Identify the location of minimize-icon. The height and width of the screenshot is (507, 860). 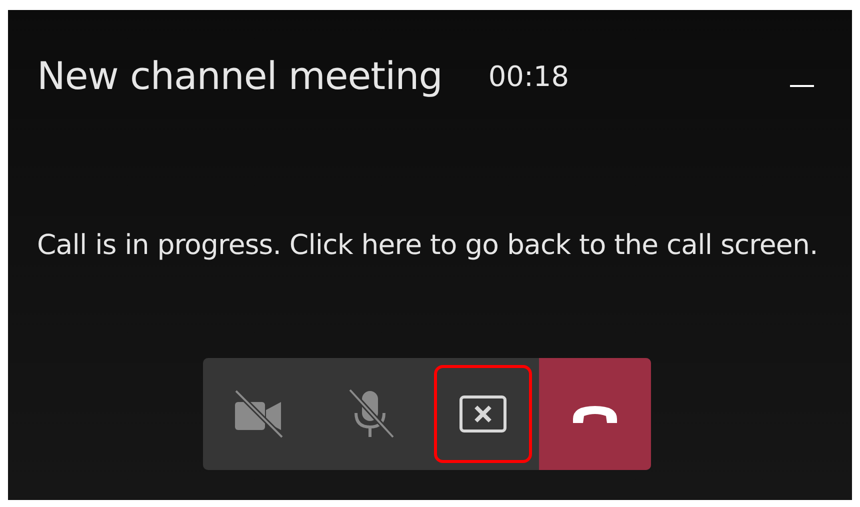
(802, 85).